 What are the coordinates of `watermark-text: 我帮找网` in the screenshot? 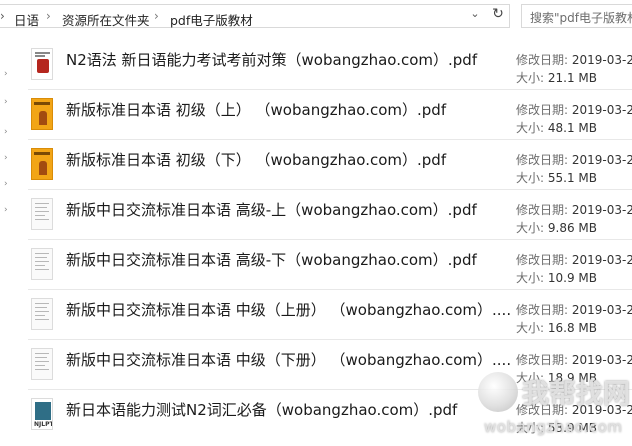 It's located at (576, 394).